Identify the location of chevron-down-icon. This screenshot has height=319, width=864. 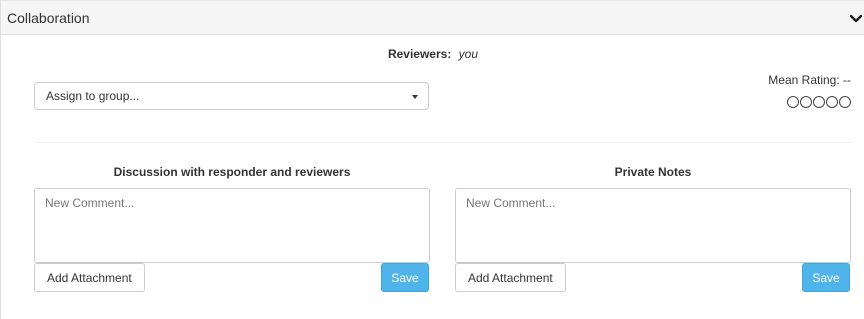
(856, 19).